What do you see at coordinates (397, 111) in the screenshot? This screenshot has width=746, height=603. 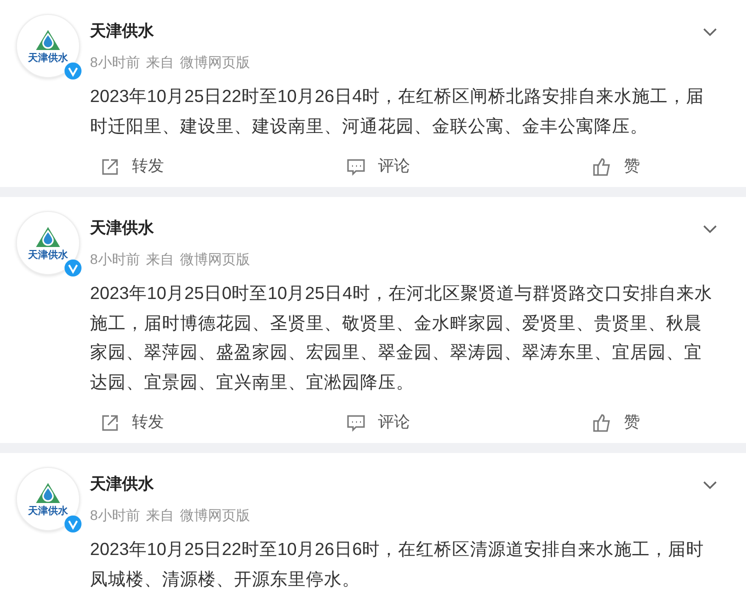 I see `post-text: 2023年10月25日22时至10月26日4时，在红桥区闸桥北路安排自来水施工，届时迁阳里、建设里、建设南里、河通花园、金联公寓、金丰公寓降压。` at bounding box center [397, 111].